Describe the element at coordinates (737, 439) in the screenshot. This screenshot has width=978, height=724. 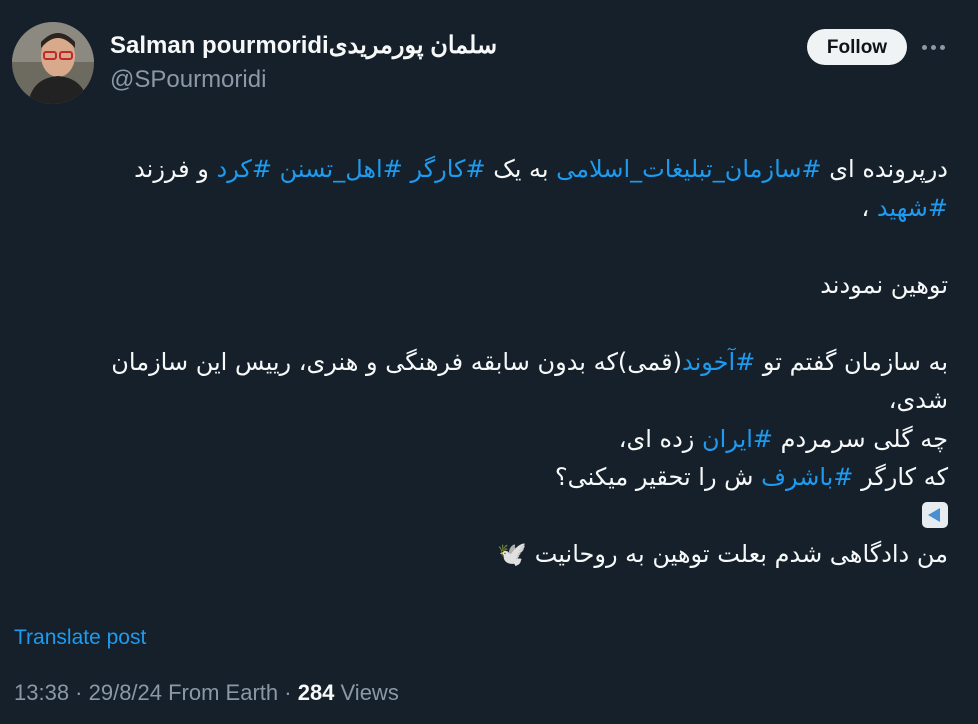
I see `hashtag-link: #ایران` at that location.